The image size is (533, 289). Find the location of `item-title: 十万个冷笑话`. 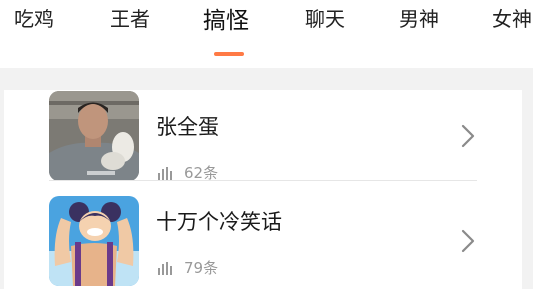

item-title: 十万个冷笑话 is located at coordinates (219, 222).